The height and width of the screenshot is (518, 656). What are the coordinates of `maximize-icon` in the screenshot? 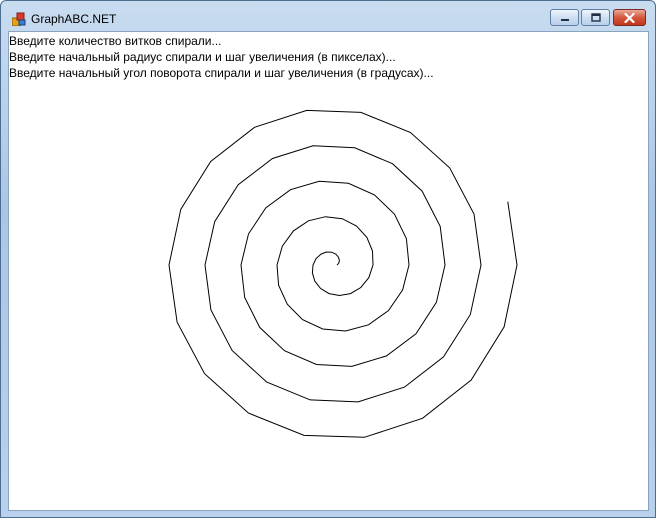 It's located at (595, 17).